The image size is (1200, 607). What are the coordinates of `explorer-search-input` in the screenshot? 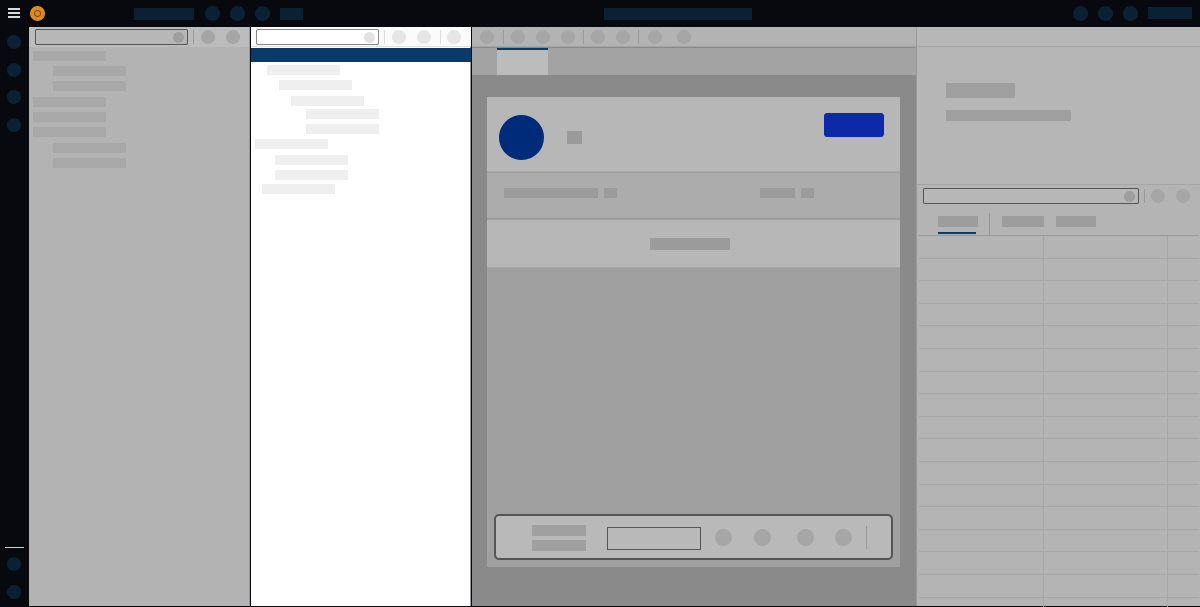 It's located at (111, 37).